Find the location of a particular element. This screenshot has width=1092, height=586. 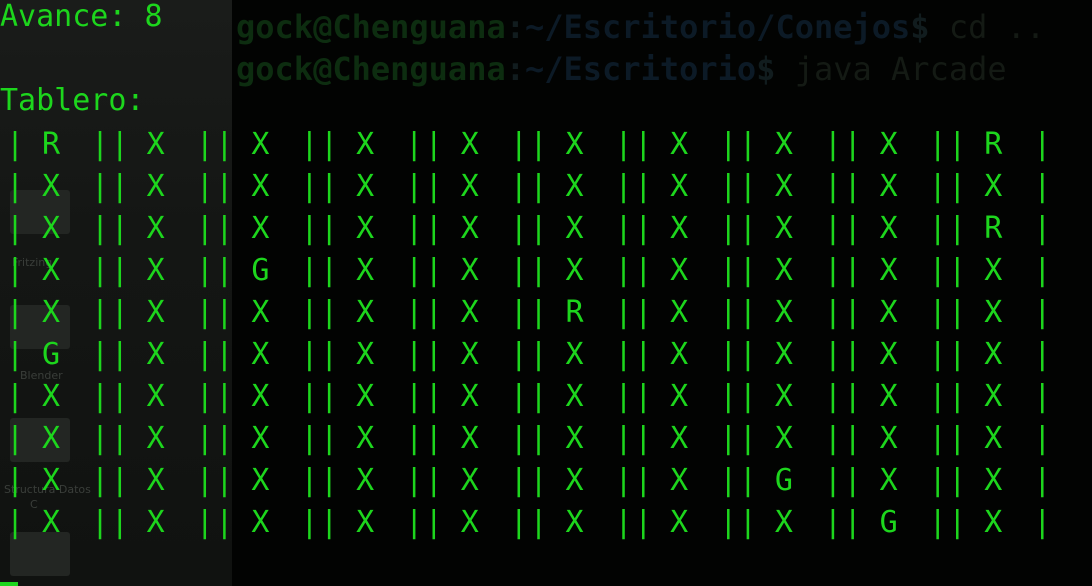

bg-user: gock@Chenguana is located at coordinates (371, 69).